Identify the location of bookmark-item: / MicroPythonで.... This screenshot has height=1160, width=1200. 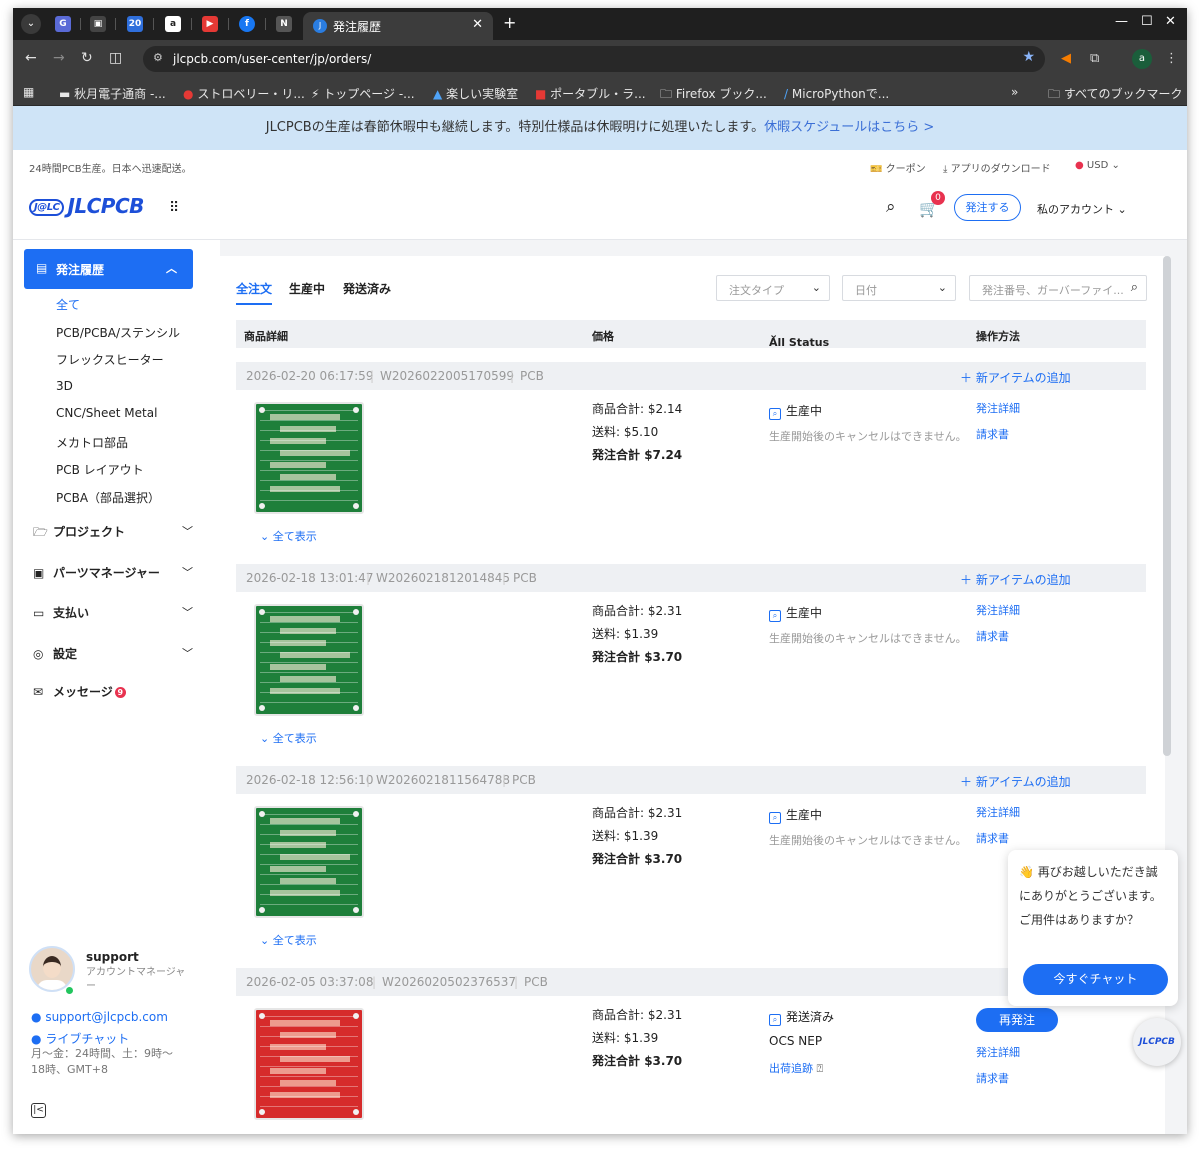
(836, 93).